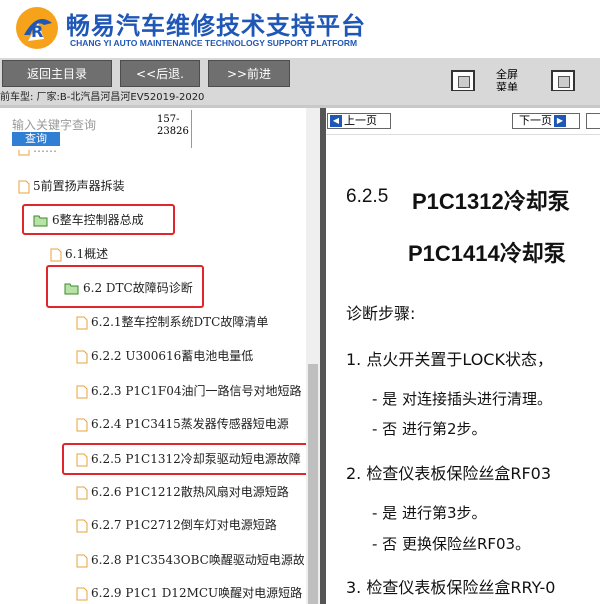  I want to click on tree-item: 6.2.3 P1C1F04油门一路信号对地短路, so click(188, 391).